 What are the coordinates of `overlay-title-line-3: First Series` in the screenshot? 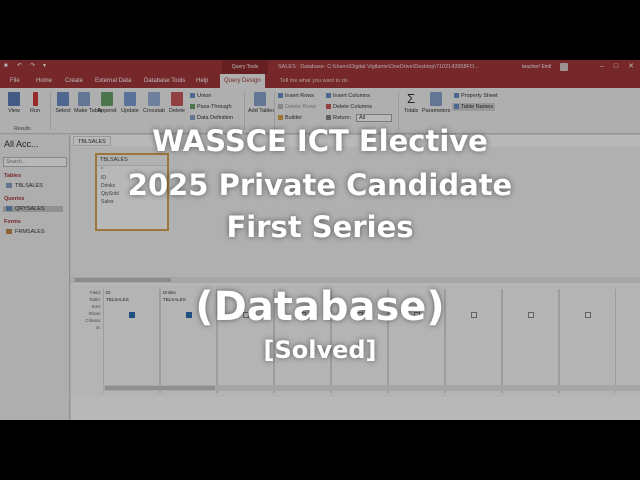 It's located at (320, 227).